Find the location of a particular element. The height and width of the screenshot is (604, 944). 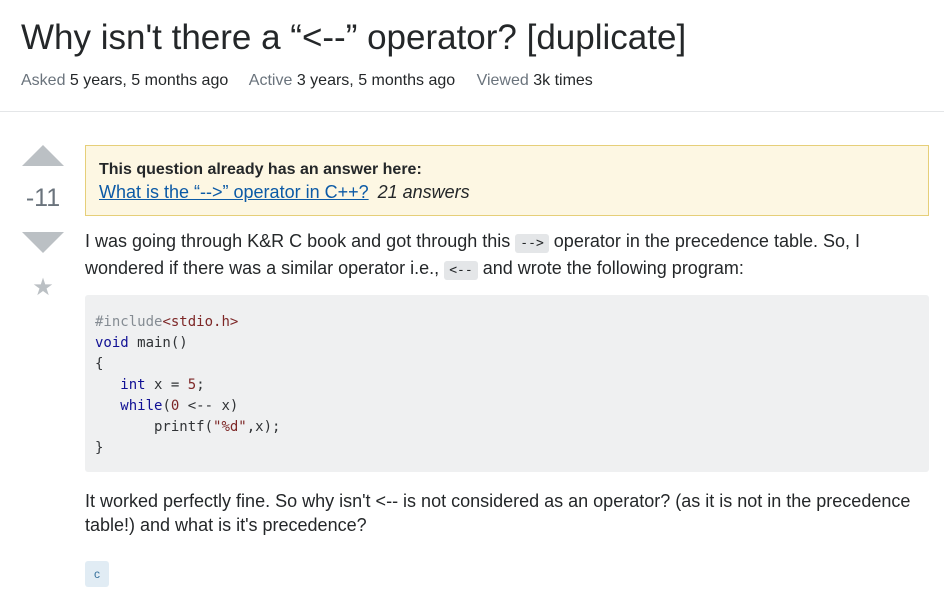

code-printf-a: printf( is located at coordinates (154, 427).